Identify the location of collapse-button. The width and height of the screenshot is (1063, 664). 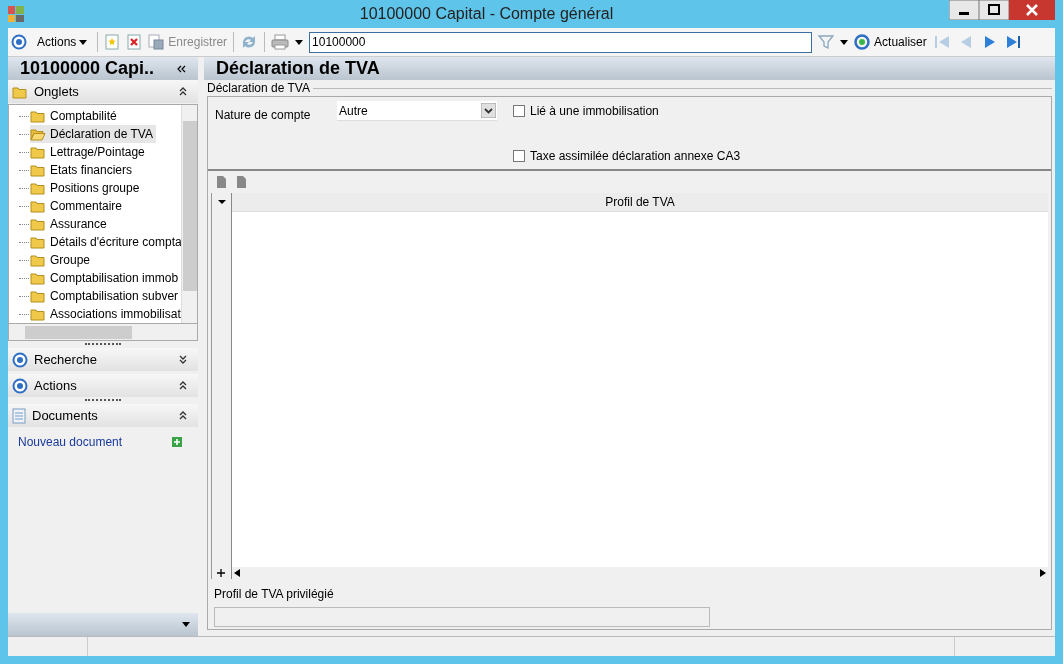
(181, 68).